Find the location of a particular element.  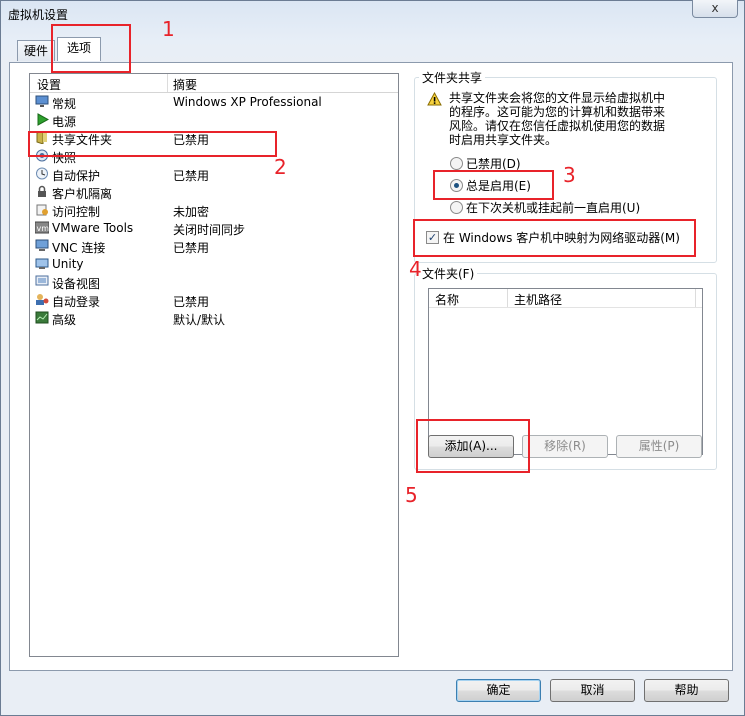

folders-label: 文件夹(F) is located at coordinates (448, 273).